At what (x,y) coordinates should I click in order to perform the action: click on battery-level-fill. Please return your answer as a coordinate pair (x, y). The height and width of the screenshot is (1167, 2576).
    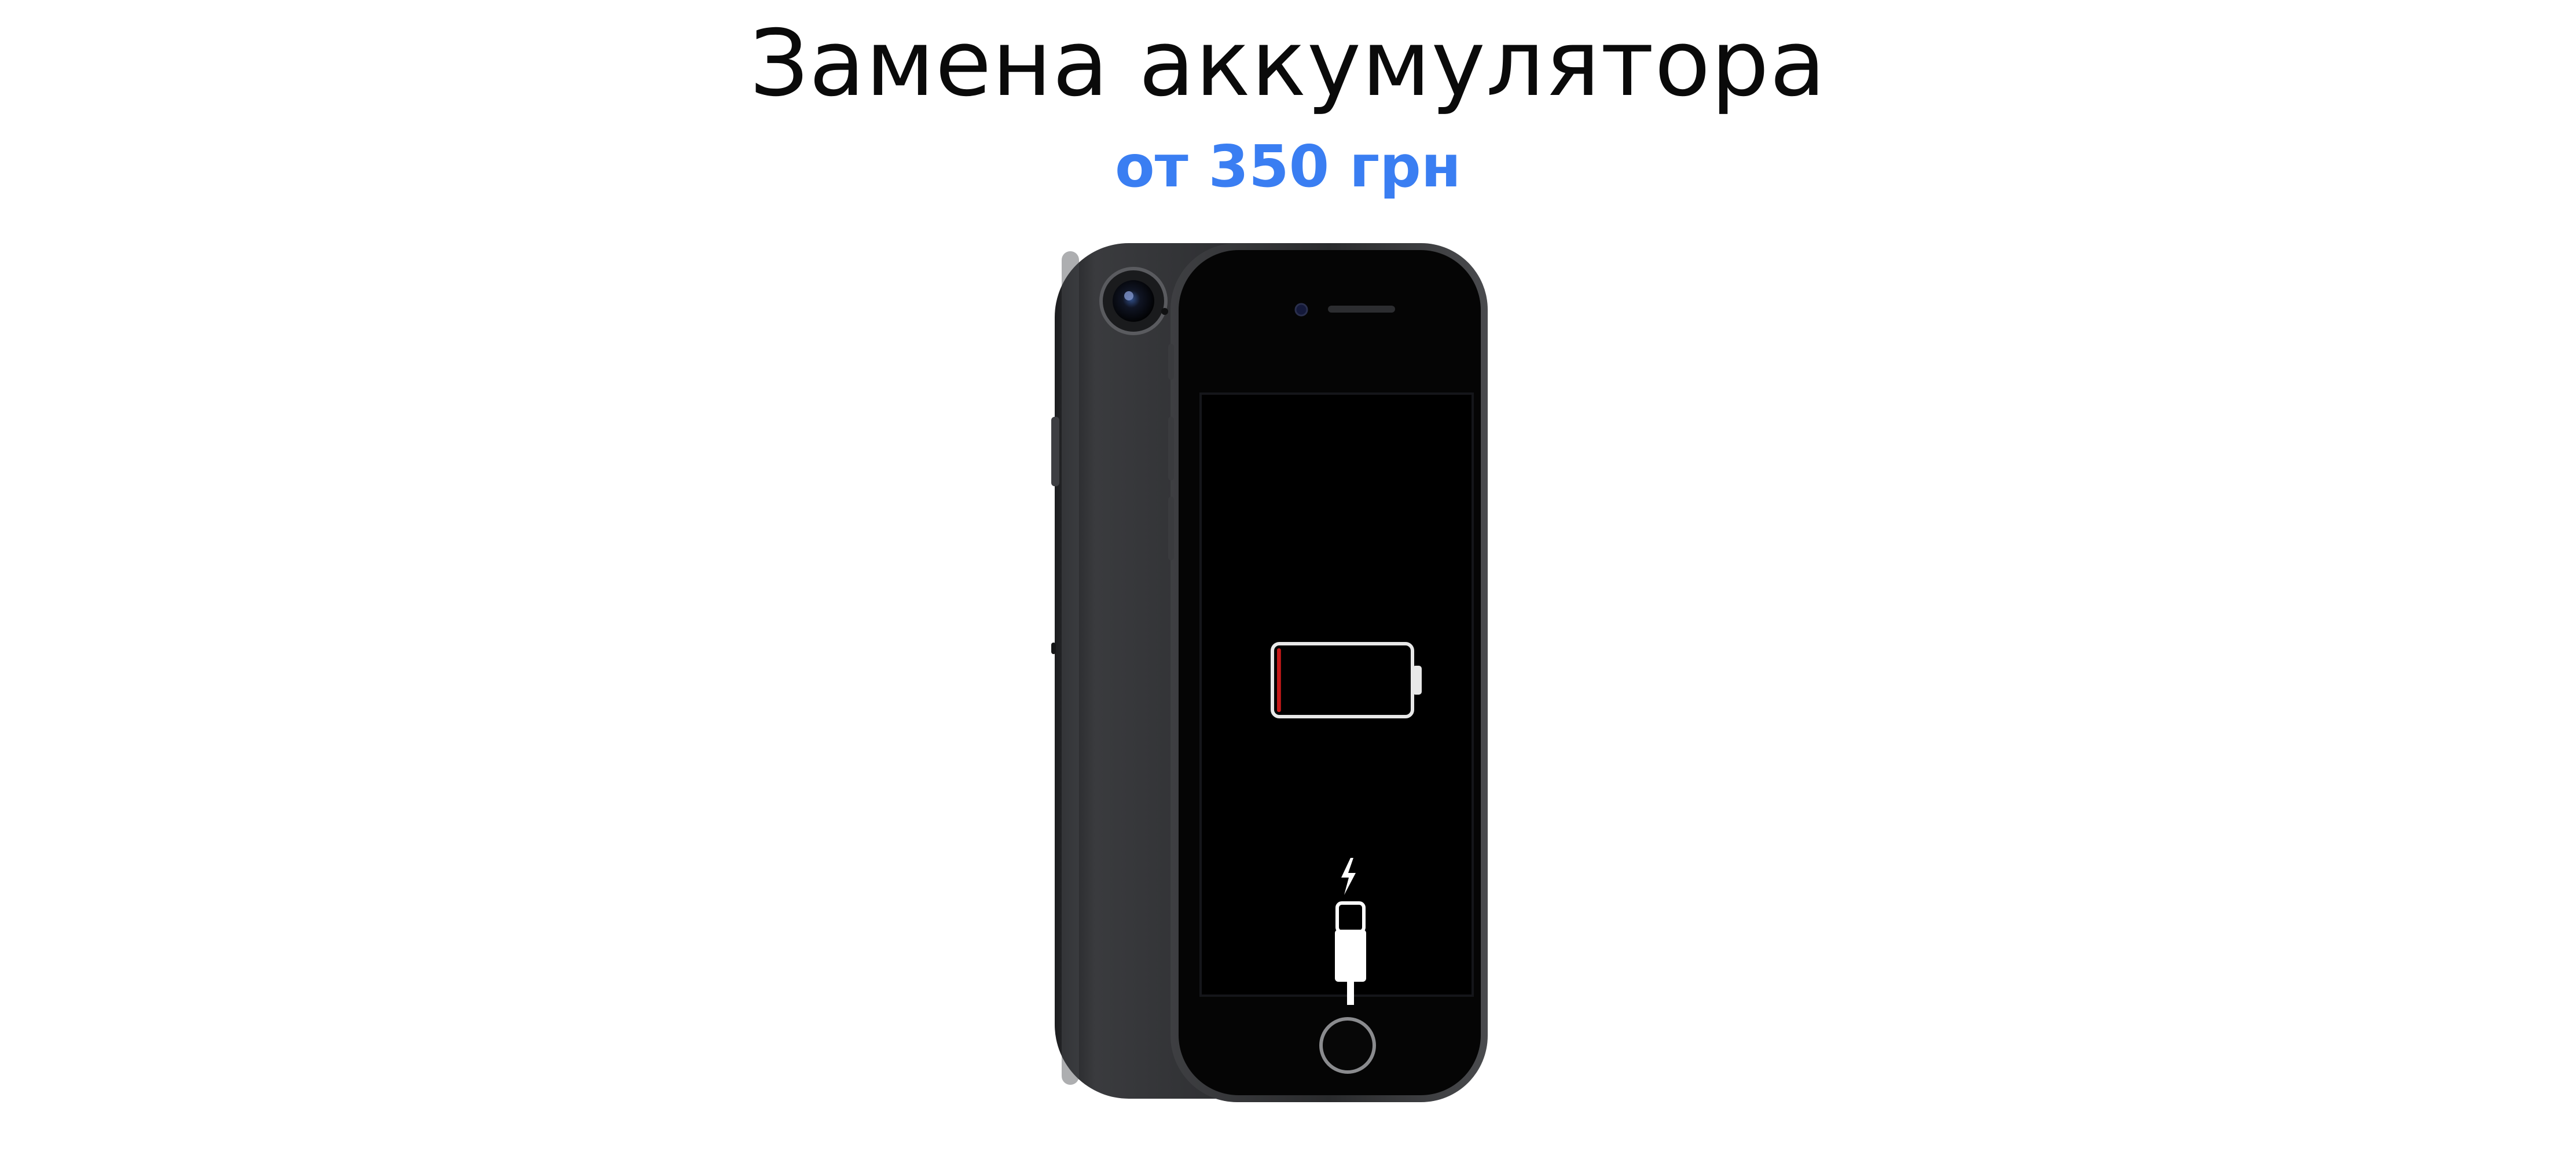
    Looking at the image, I should click on (1279, 680).